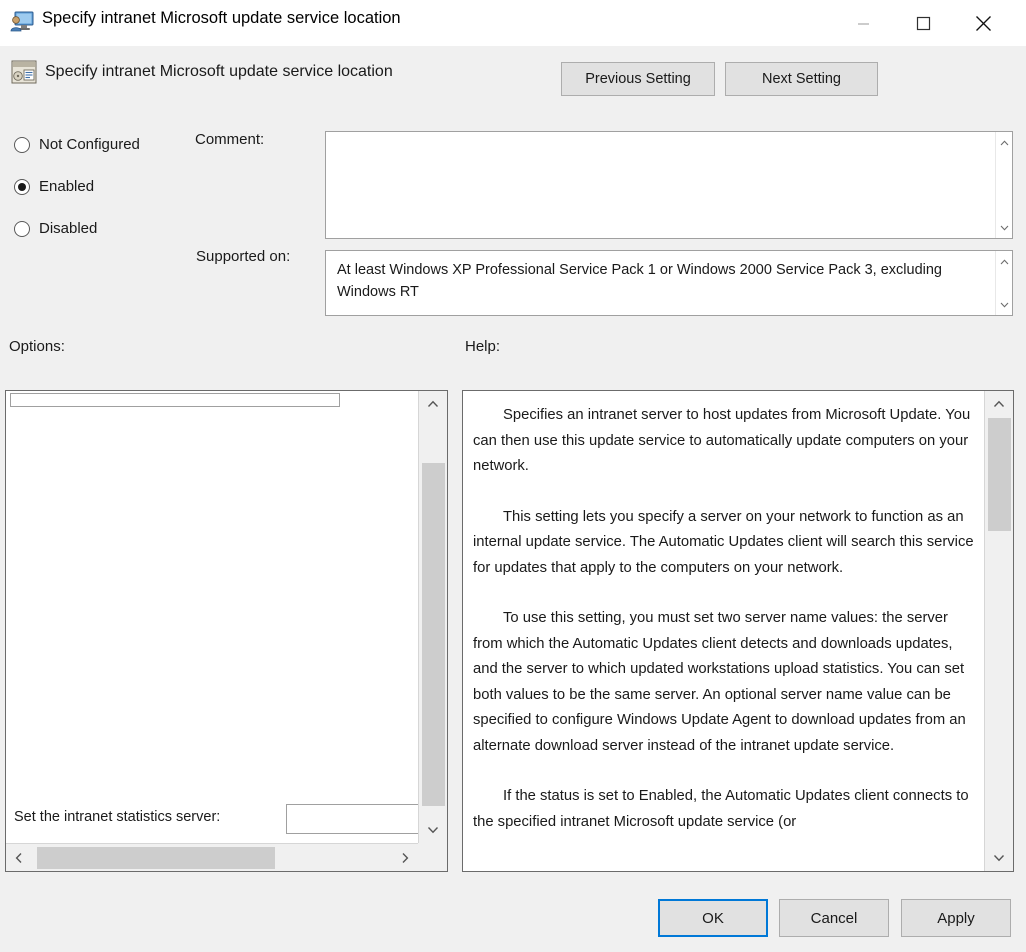 The width and height of the screenshot is (1026, 952). Describe the element at coordinates (801, 79) in the screenshot. I see `next-setting-button: Next Setting` at that location.